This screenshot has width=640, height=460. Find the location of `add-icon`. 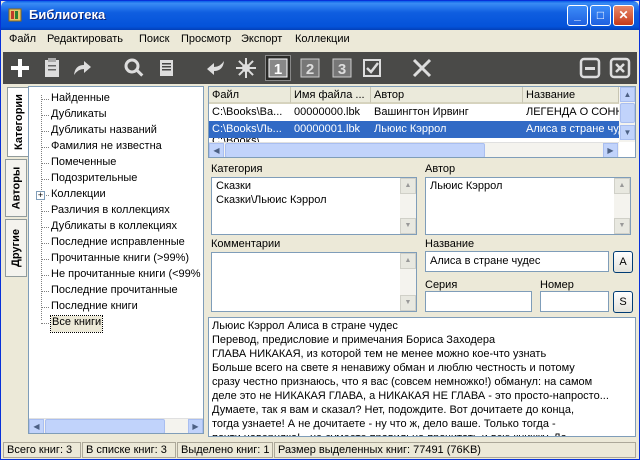

add-icon is located at coordinates (20, 68).